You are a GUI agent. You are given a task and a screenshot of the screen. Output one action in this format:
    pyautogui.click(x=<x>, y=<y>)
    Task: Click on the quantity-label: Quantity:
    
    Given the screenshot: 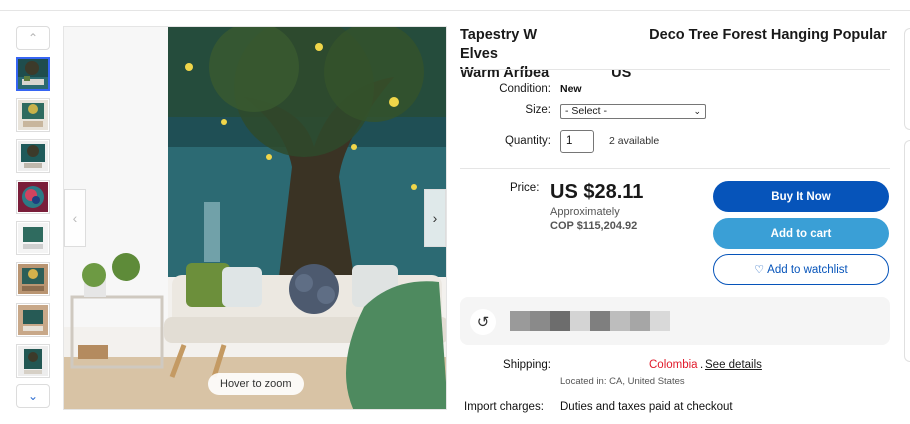 What is the action you would take?
    pyautogui.click(x=527, y=141)
    